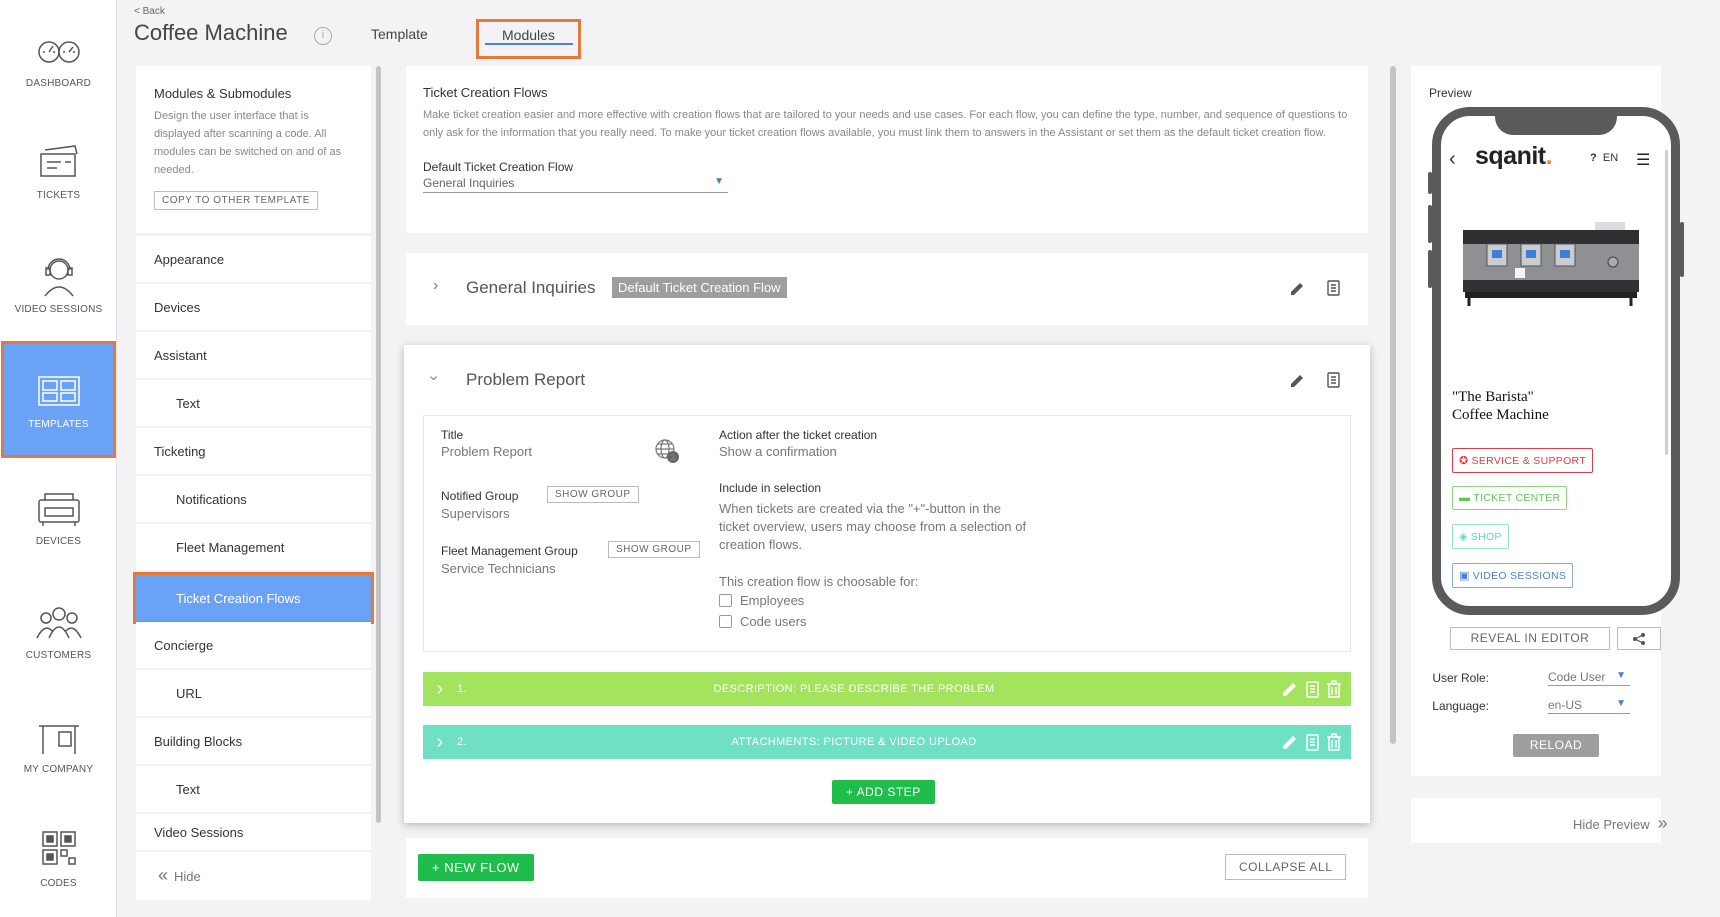  I want to click on module-devices: Devices, so click(253, 307).